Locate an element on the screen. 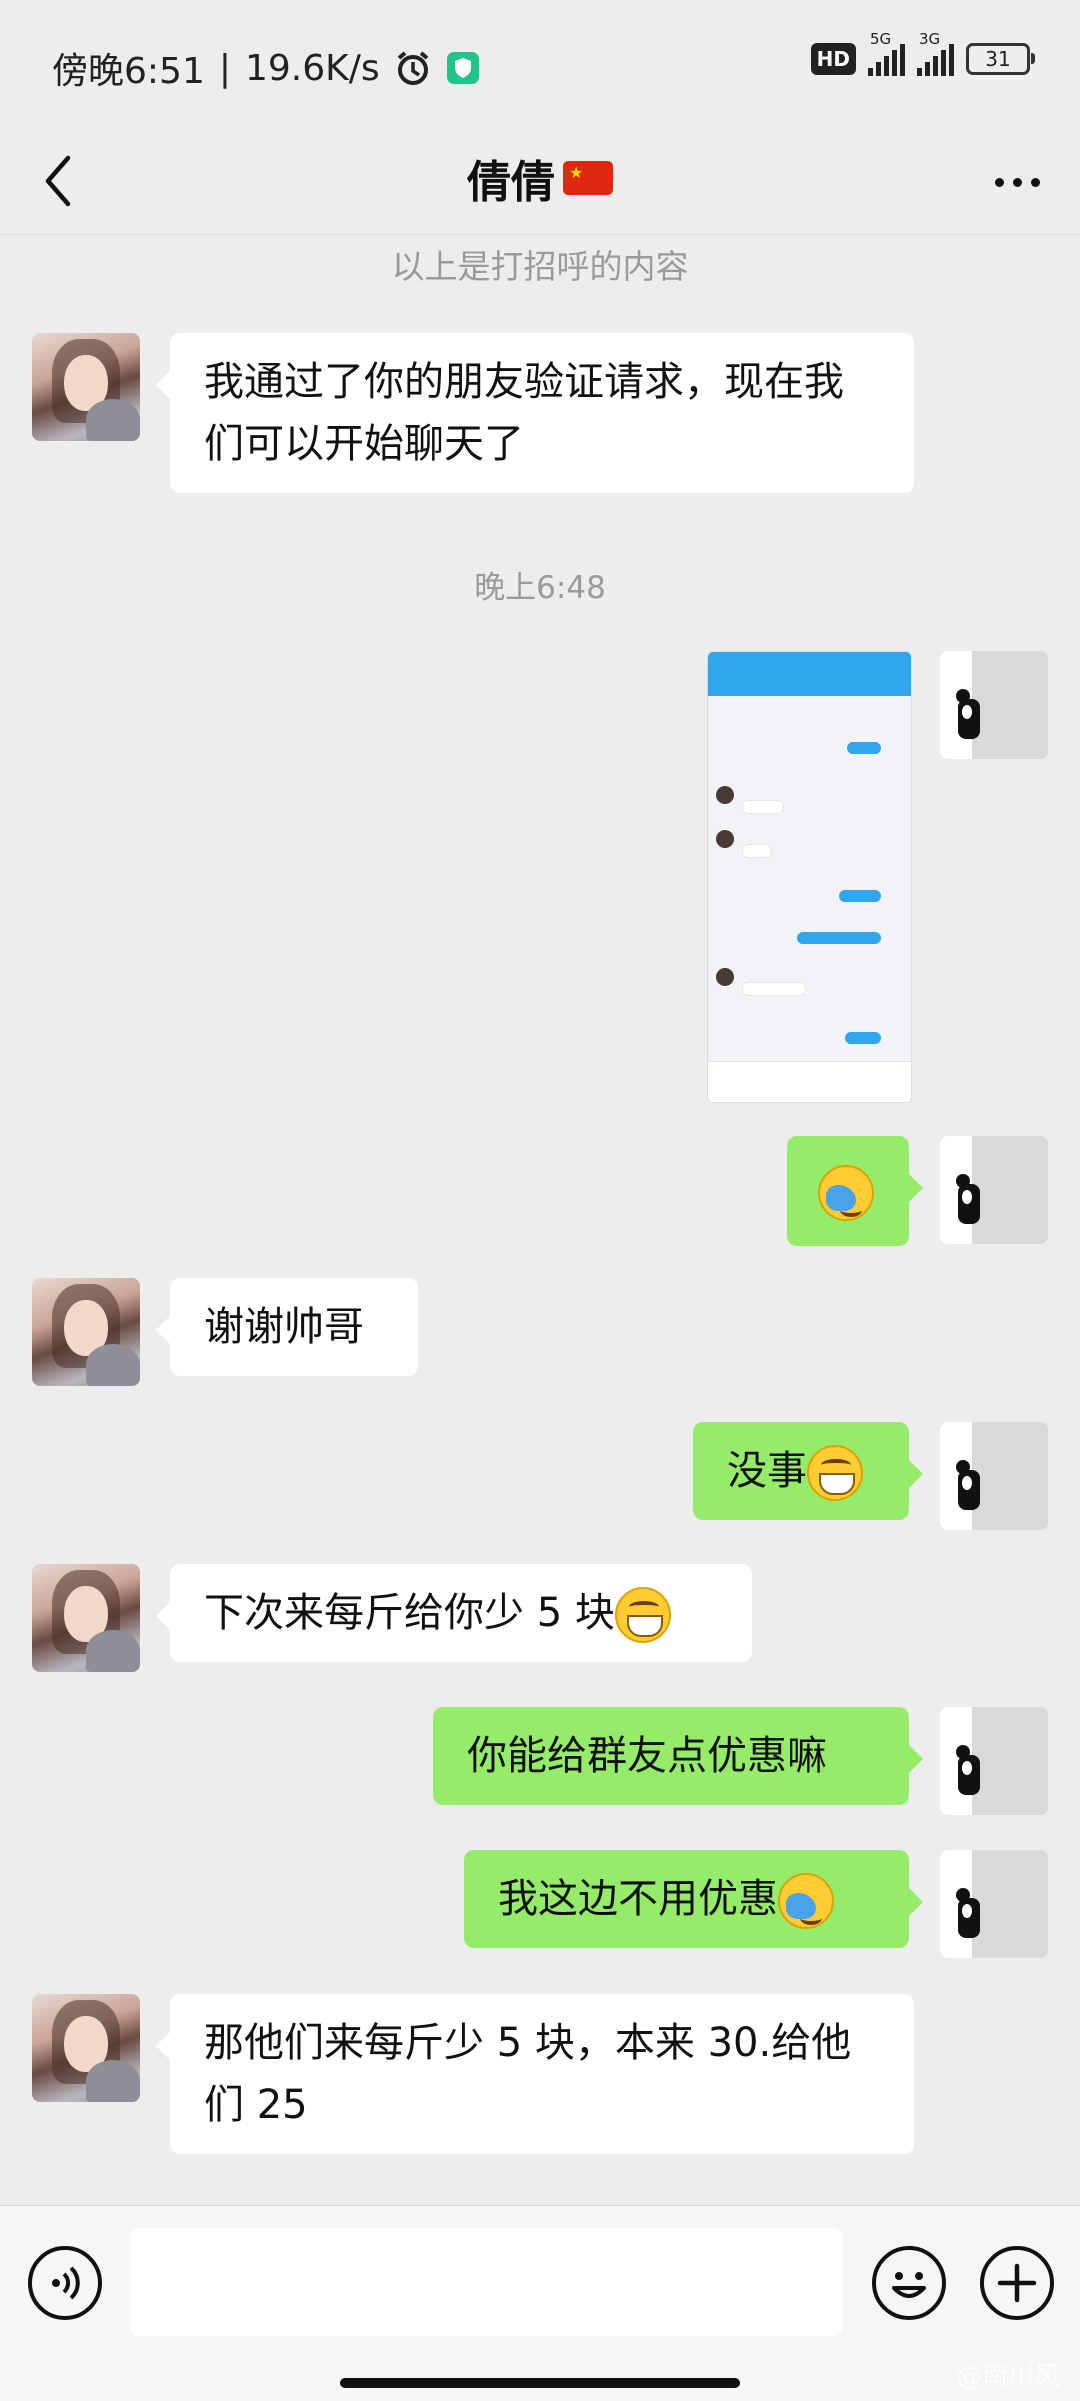  alarm-icon is located at coordinates (412, 68).